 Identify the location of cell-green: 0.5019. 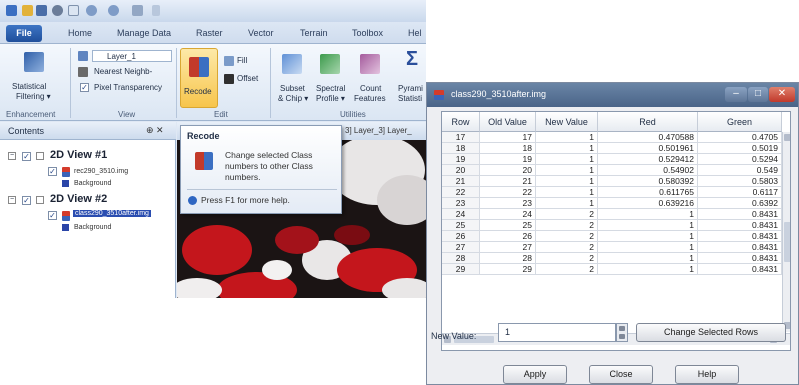
(740, 148).